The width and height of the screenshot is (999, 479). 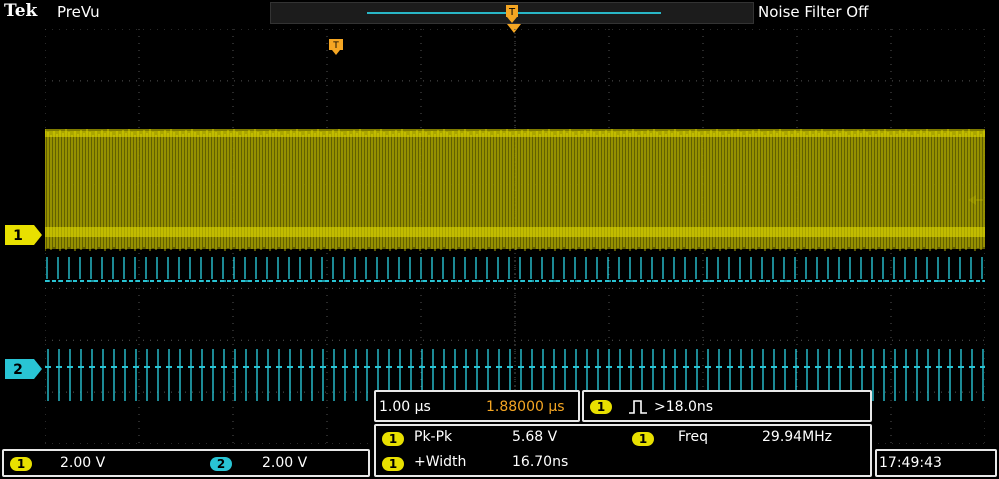 What do you see at coordinates (21, 11) in the screenshot?
I see `brand-logo: Tek` at bounding box center [21, 11].